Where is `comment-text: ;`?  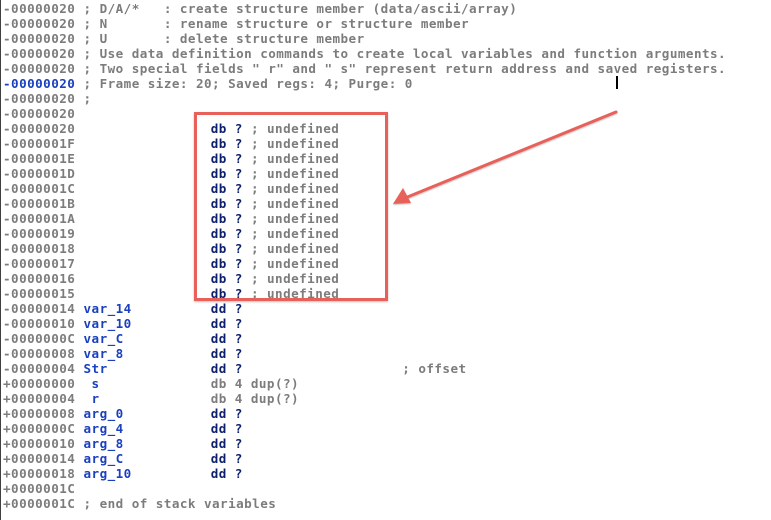 comment-text: ; is located at coordinates (87, 98).